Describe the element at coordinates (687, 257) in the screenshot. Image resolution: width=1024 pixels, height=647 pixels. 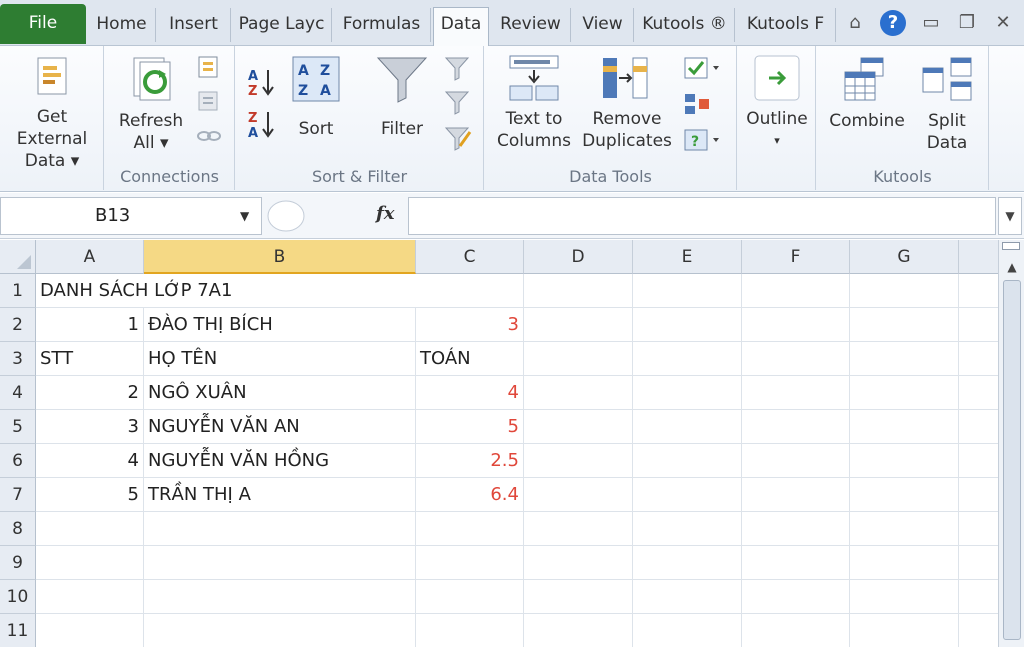
I see `column-header-e: E` at that location.